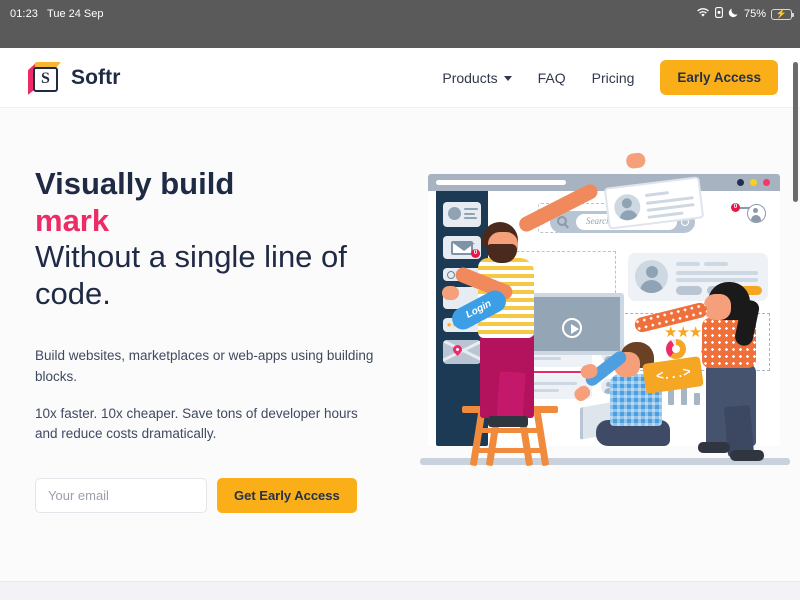  Describe the element at coordinates (507, 78) in the screenshot. I see `chevron-down-icon` at that location.